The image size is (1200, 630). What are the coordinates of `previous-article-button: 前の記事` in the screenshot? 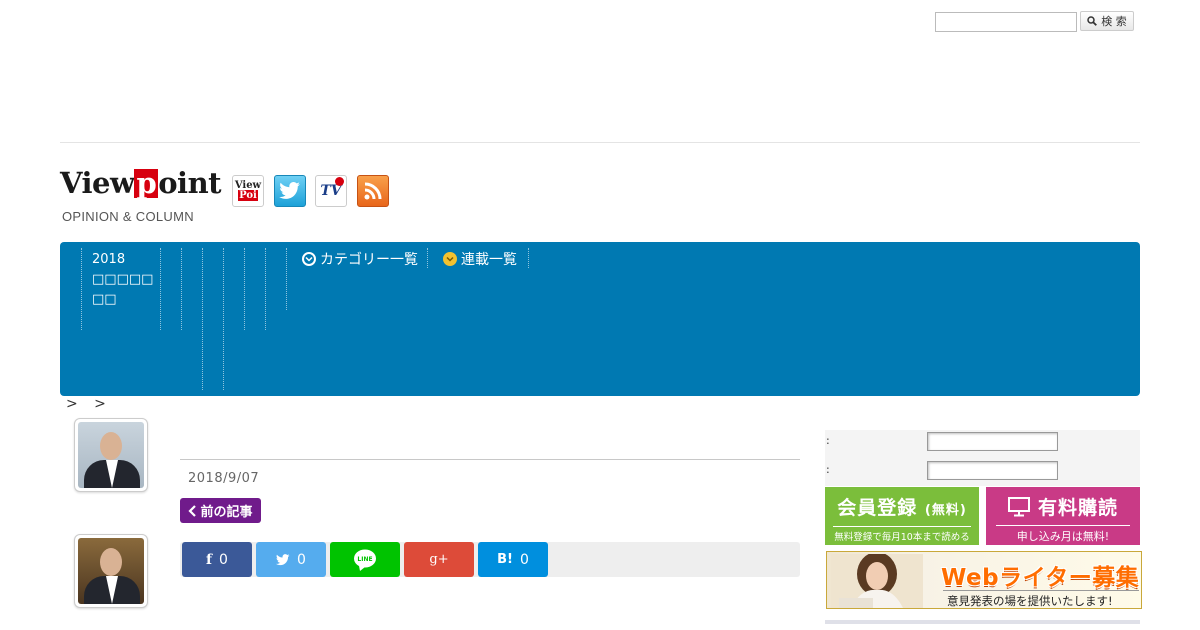 It's located at (220, 510).